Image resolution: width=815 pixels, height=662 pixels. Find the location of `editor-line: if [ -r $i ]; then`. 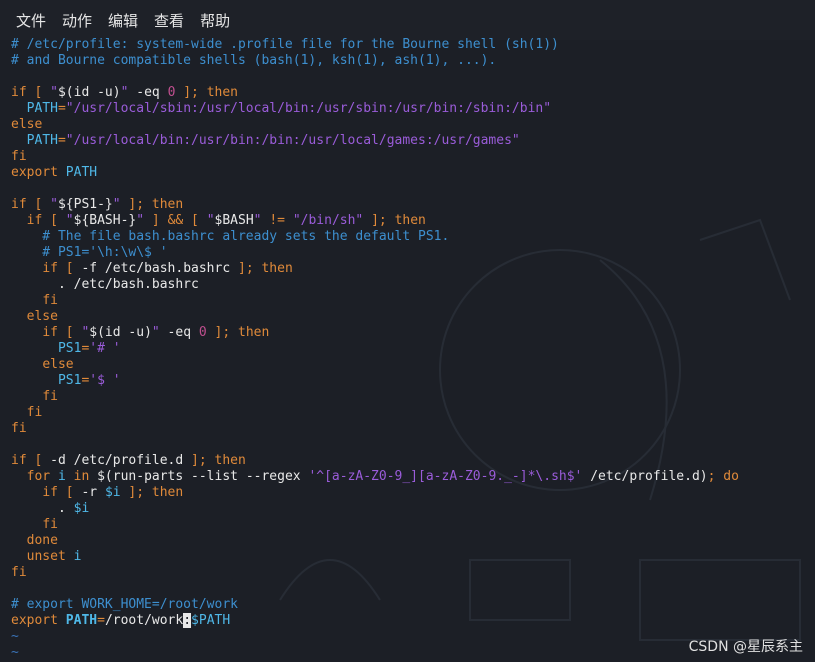

editor-line: if [ -r $i ]; then is located at coordinates (97, 493).